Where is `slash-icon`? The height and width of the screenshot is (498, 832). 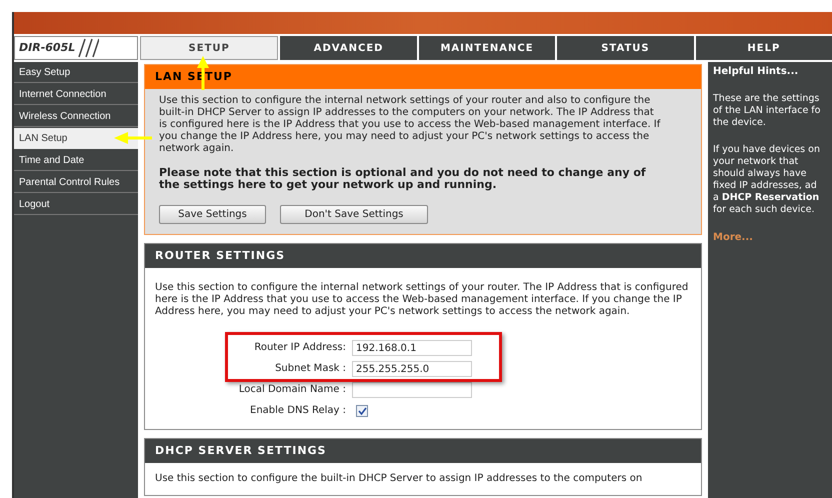
slash-icon is located at coordinates (88, 48).